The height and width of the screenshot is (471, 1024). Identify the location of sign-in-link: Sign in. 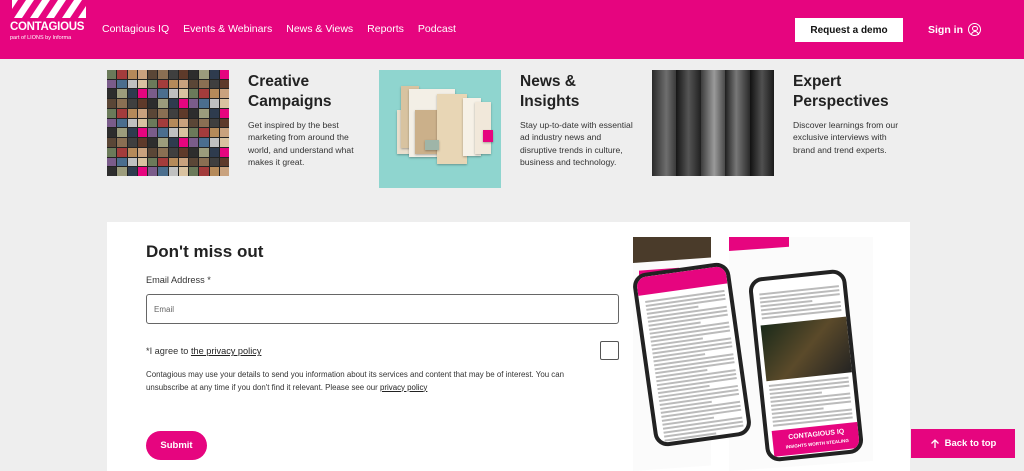
(954, 29).